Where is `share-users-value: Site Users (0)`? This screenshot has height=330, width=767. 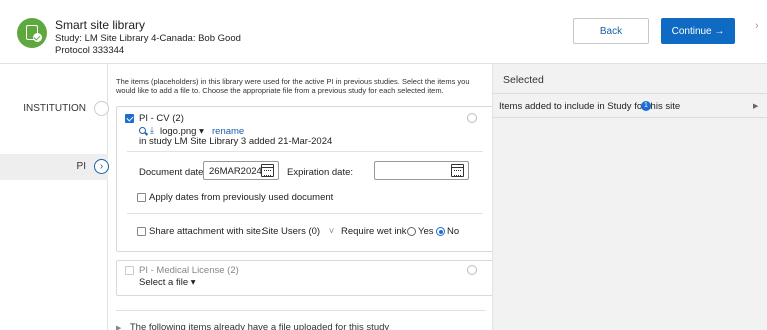 share-users-value: Site Users (0) is located at coordinates (291, 231).